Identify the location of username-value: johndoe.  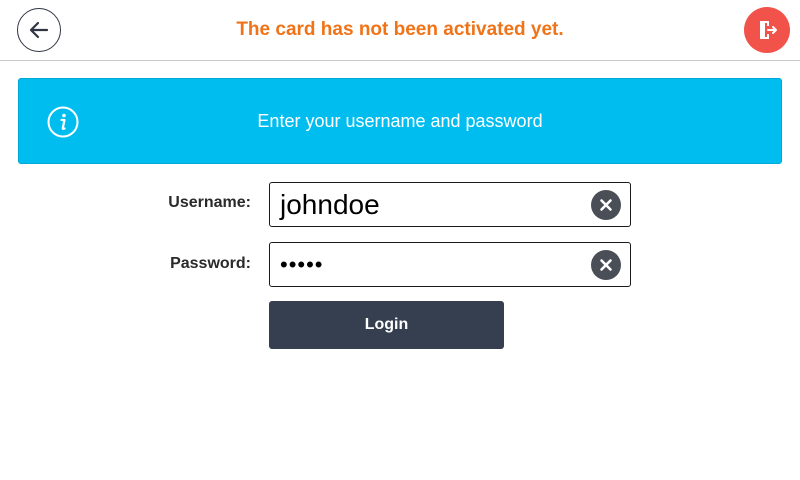
(330, 204).